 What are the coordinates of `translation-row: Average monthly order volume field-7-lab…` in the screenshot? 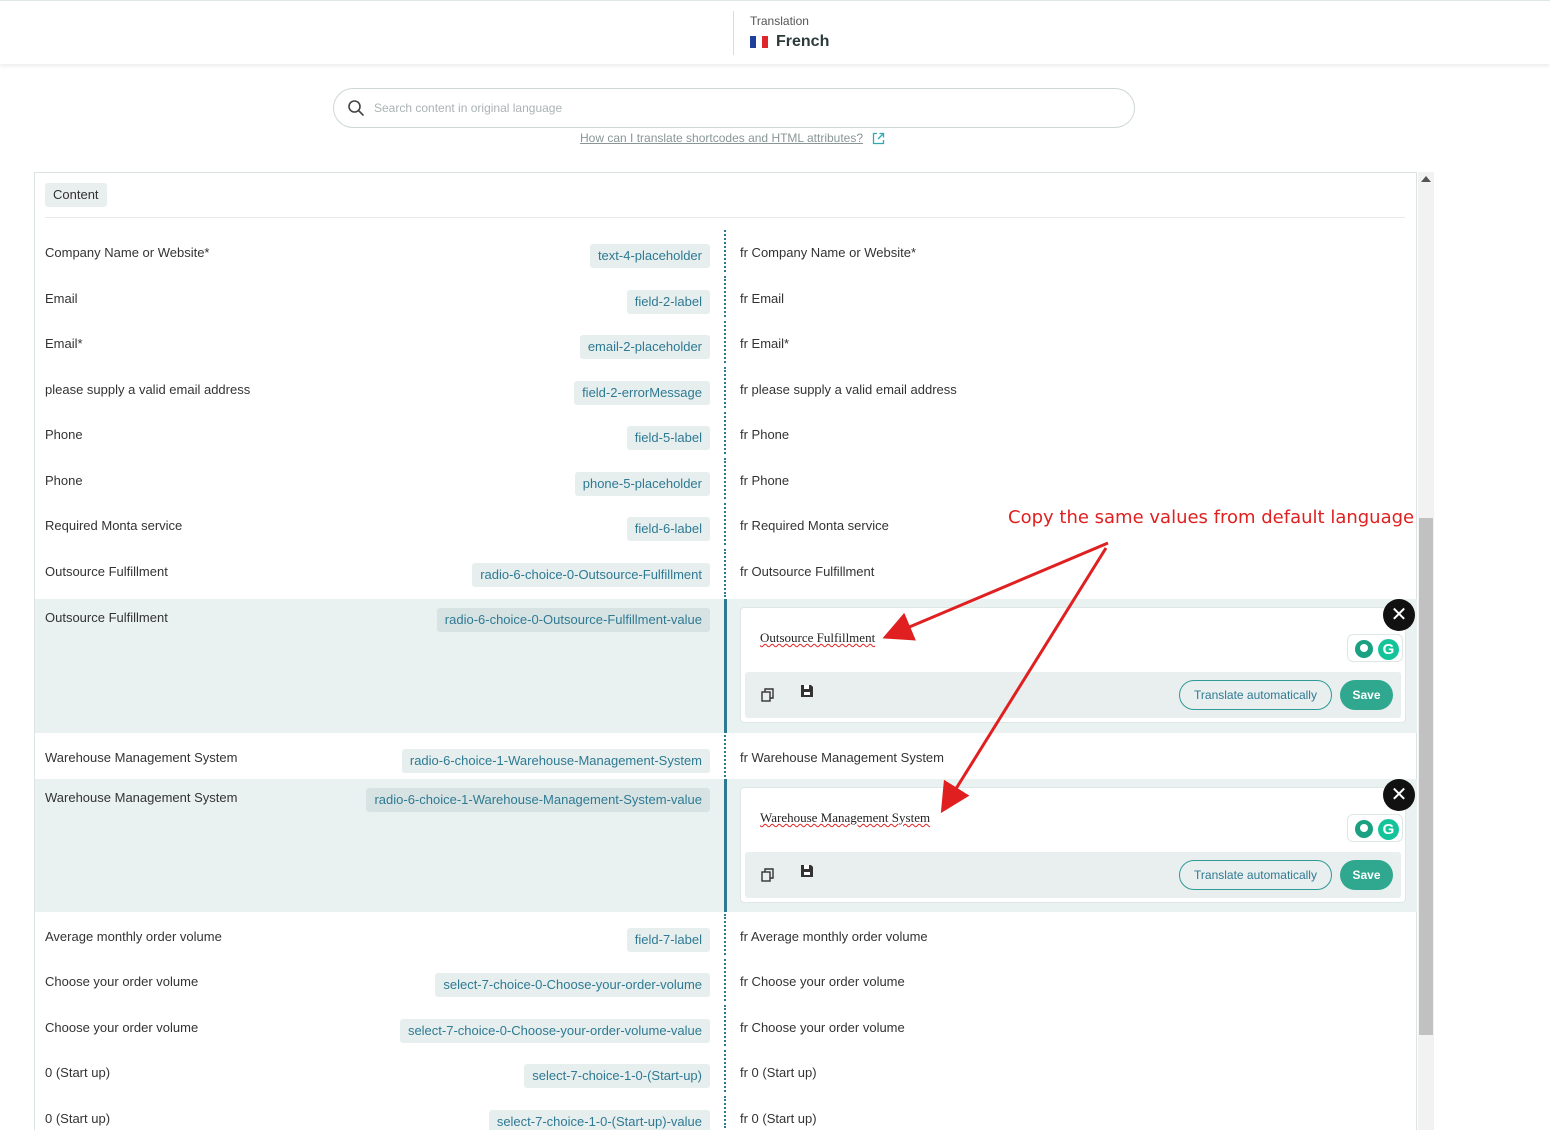 It's located at (726, 934).